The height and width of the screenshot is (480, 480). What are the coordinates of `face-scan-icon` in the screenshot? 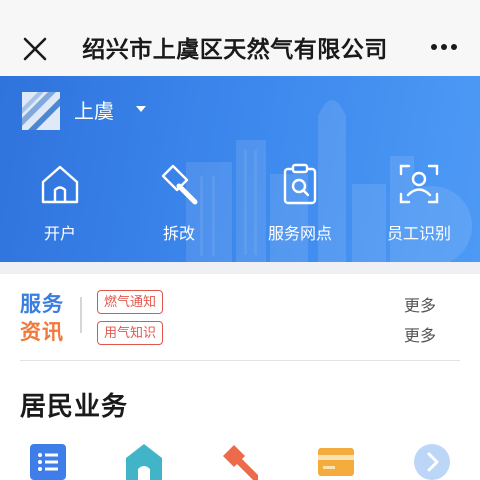 It's located at (419, 184).